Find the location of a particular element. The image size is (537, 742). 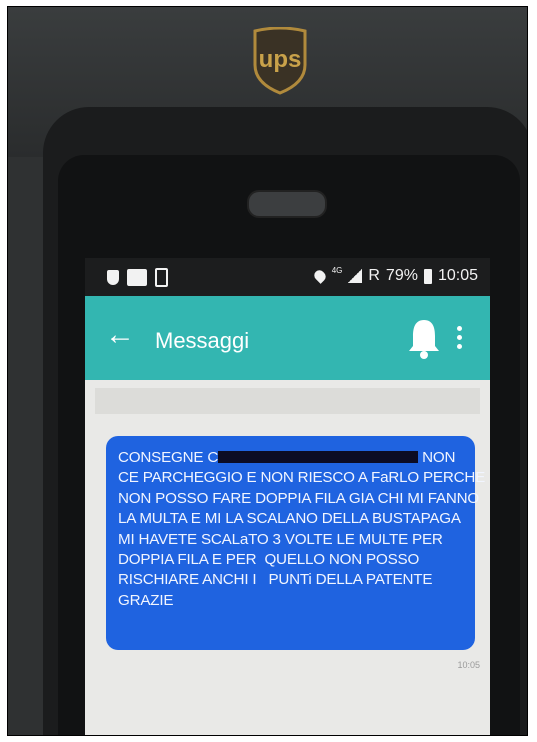

message-timestamp: 10:05 is located at coordinates (468, 665).